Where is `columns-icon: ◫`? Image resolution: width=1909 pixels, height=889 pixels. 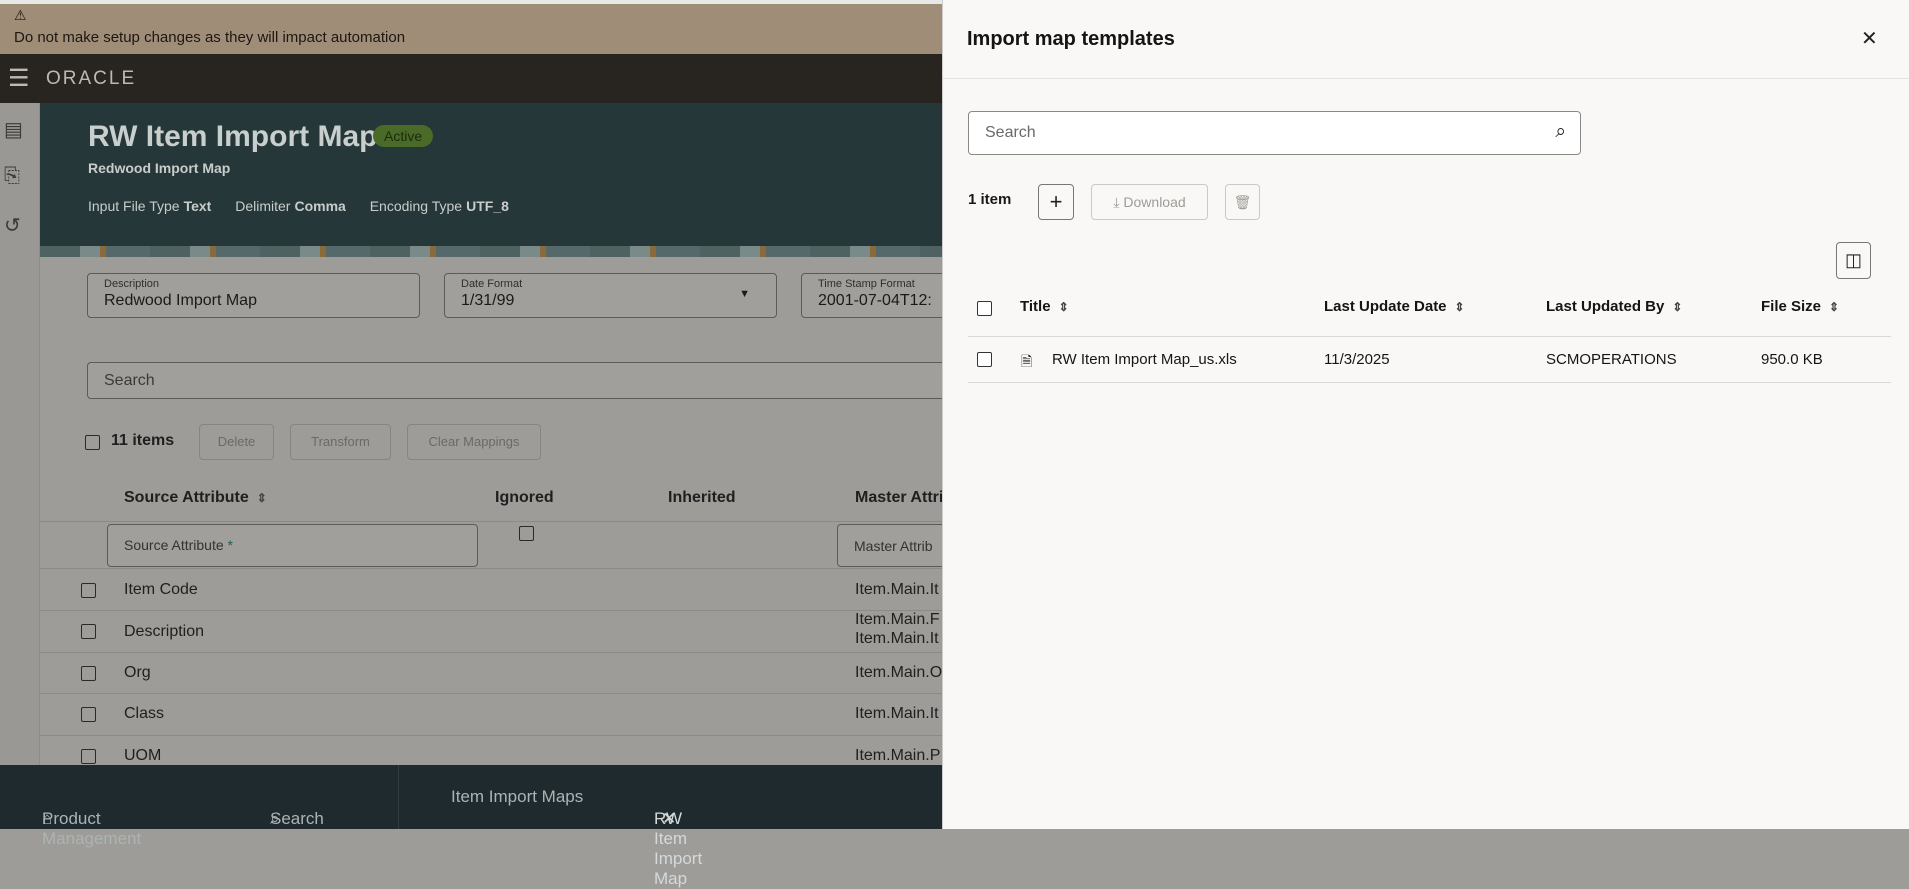
columns-icon: ◫ is located at coordinates (1853, 260).